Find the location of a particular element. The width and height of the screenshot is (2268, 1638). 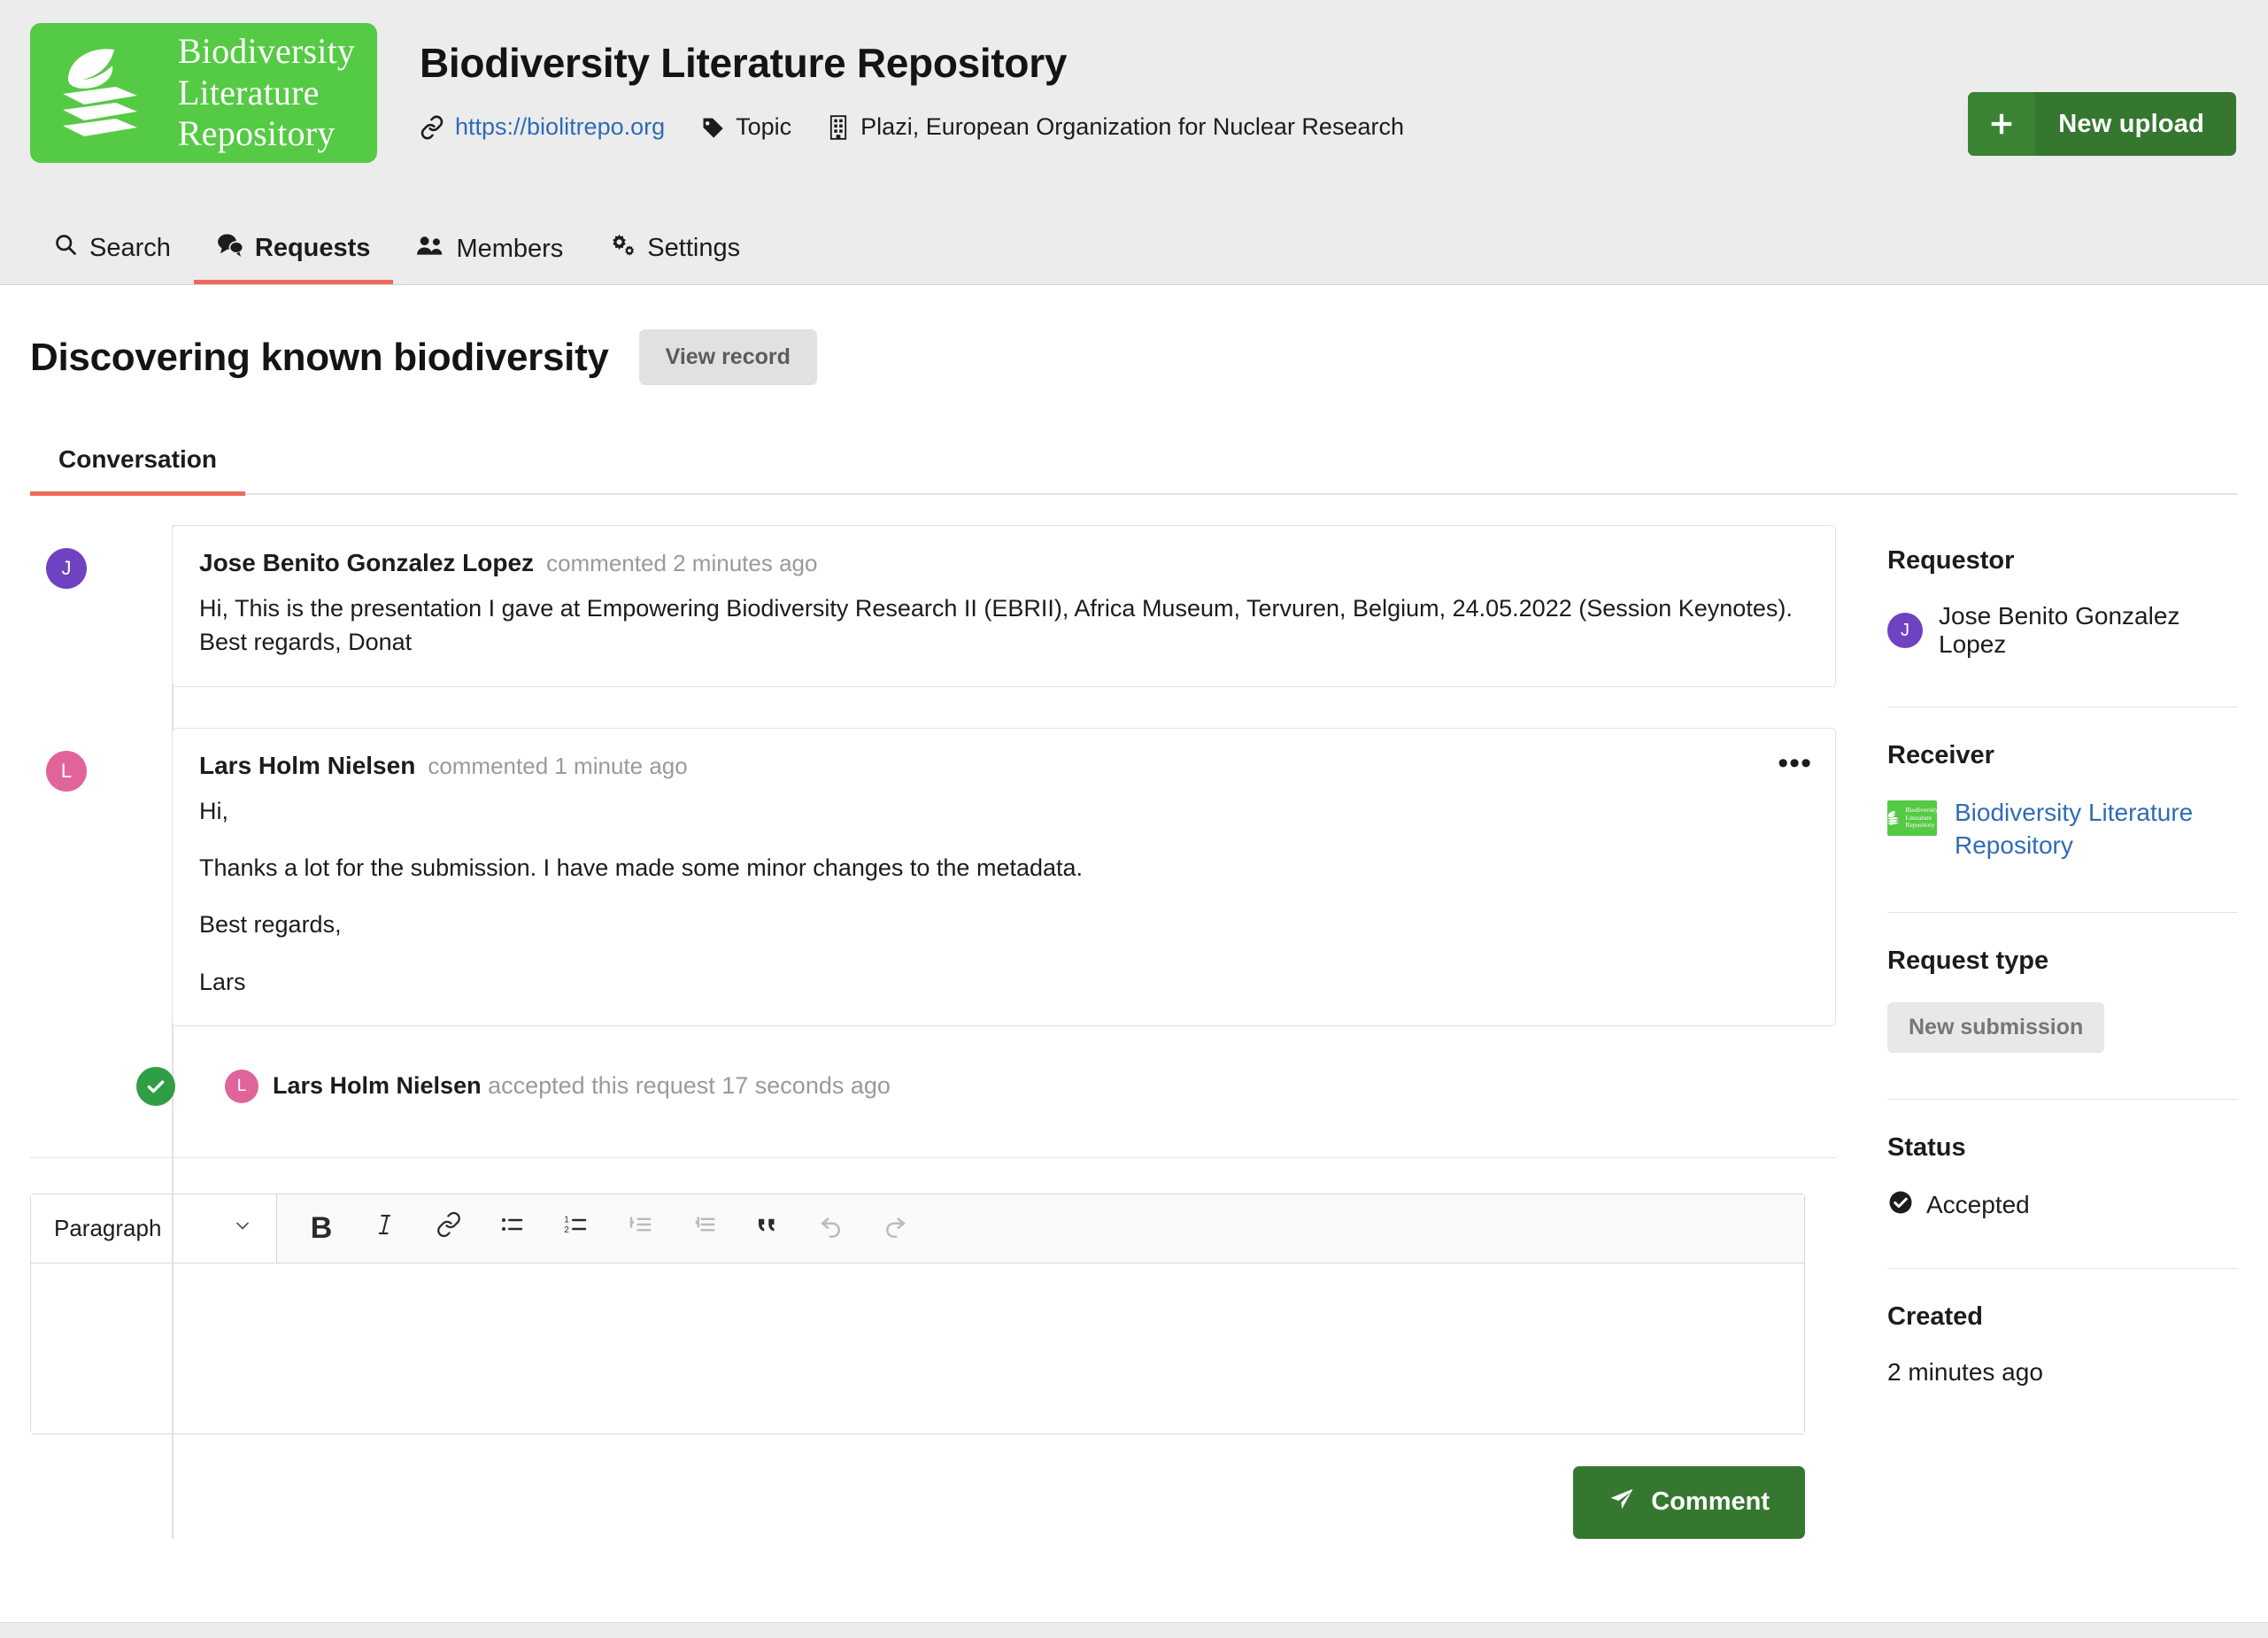

nav-item-requests: Requests is located at coordinates (293, 251).